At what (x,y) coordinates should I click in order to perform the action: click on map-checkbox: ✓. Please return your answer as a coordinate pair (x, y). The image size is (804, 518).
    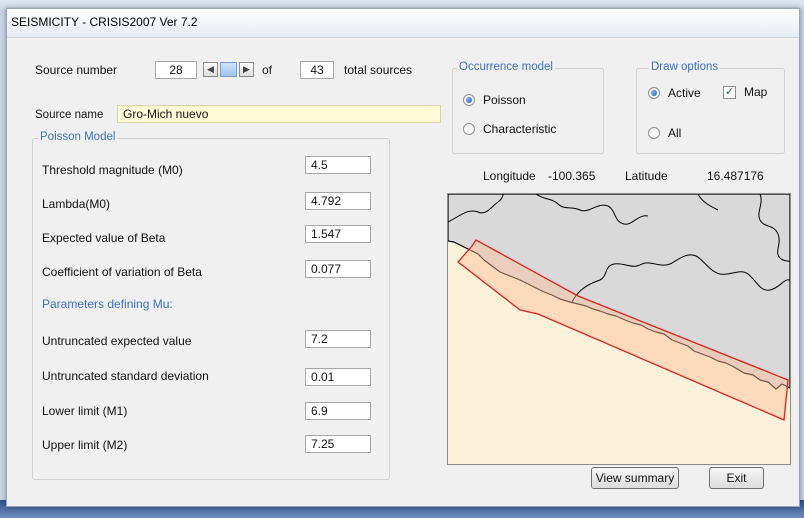
    Looking at the image, I should click on (729, 92).